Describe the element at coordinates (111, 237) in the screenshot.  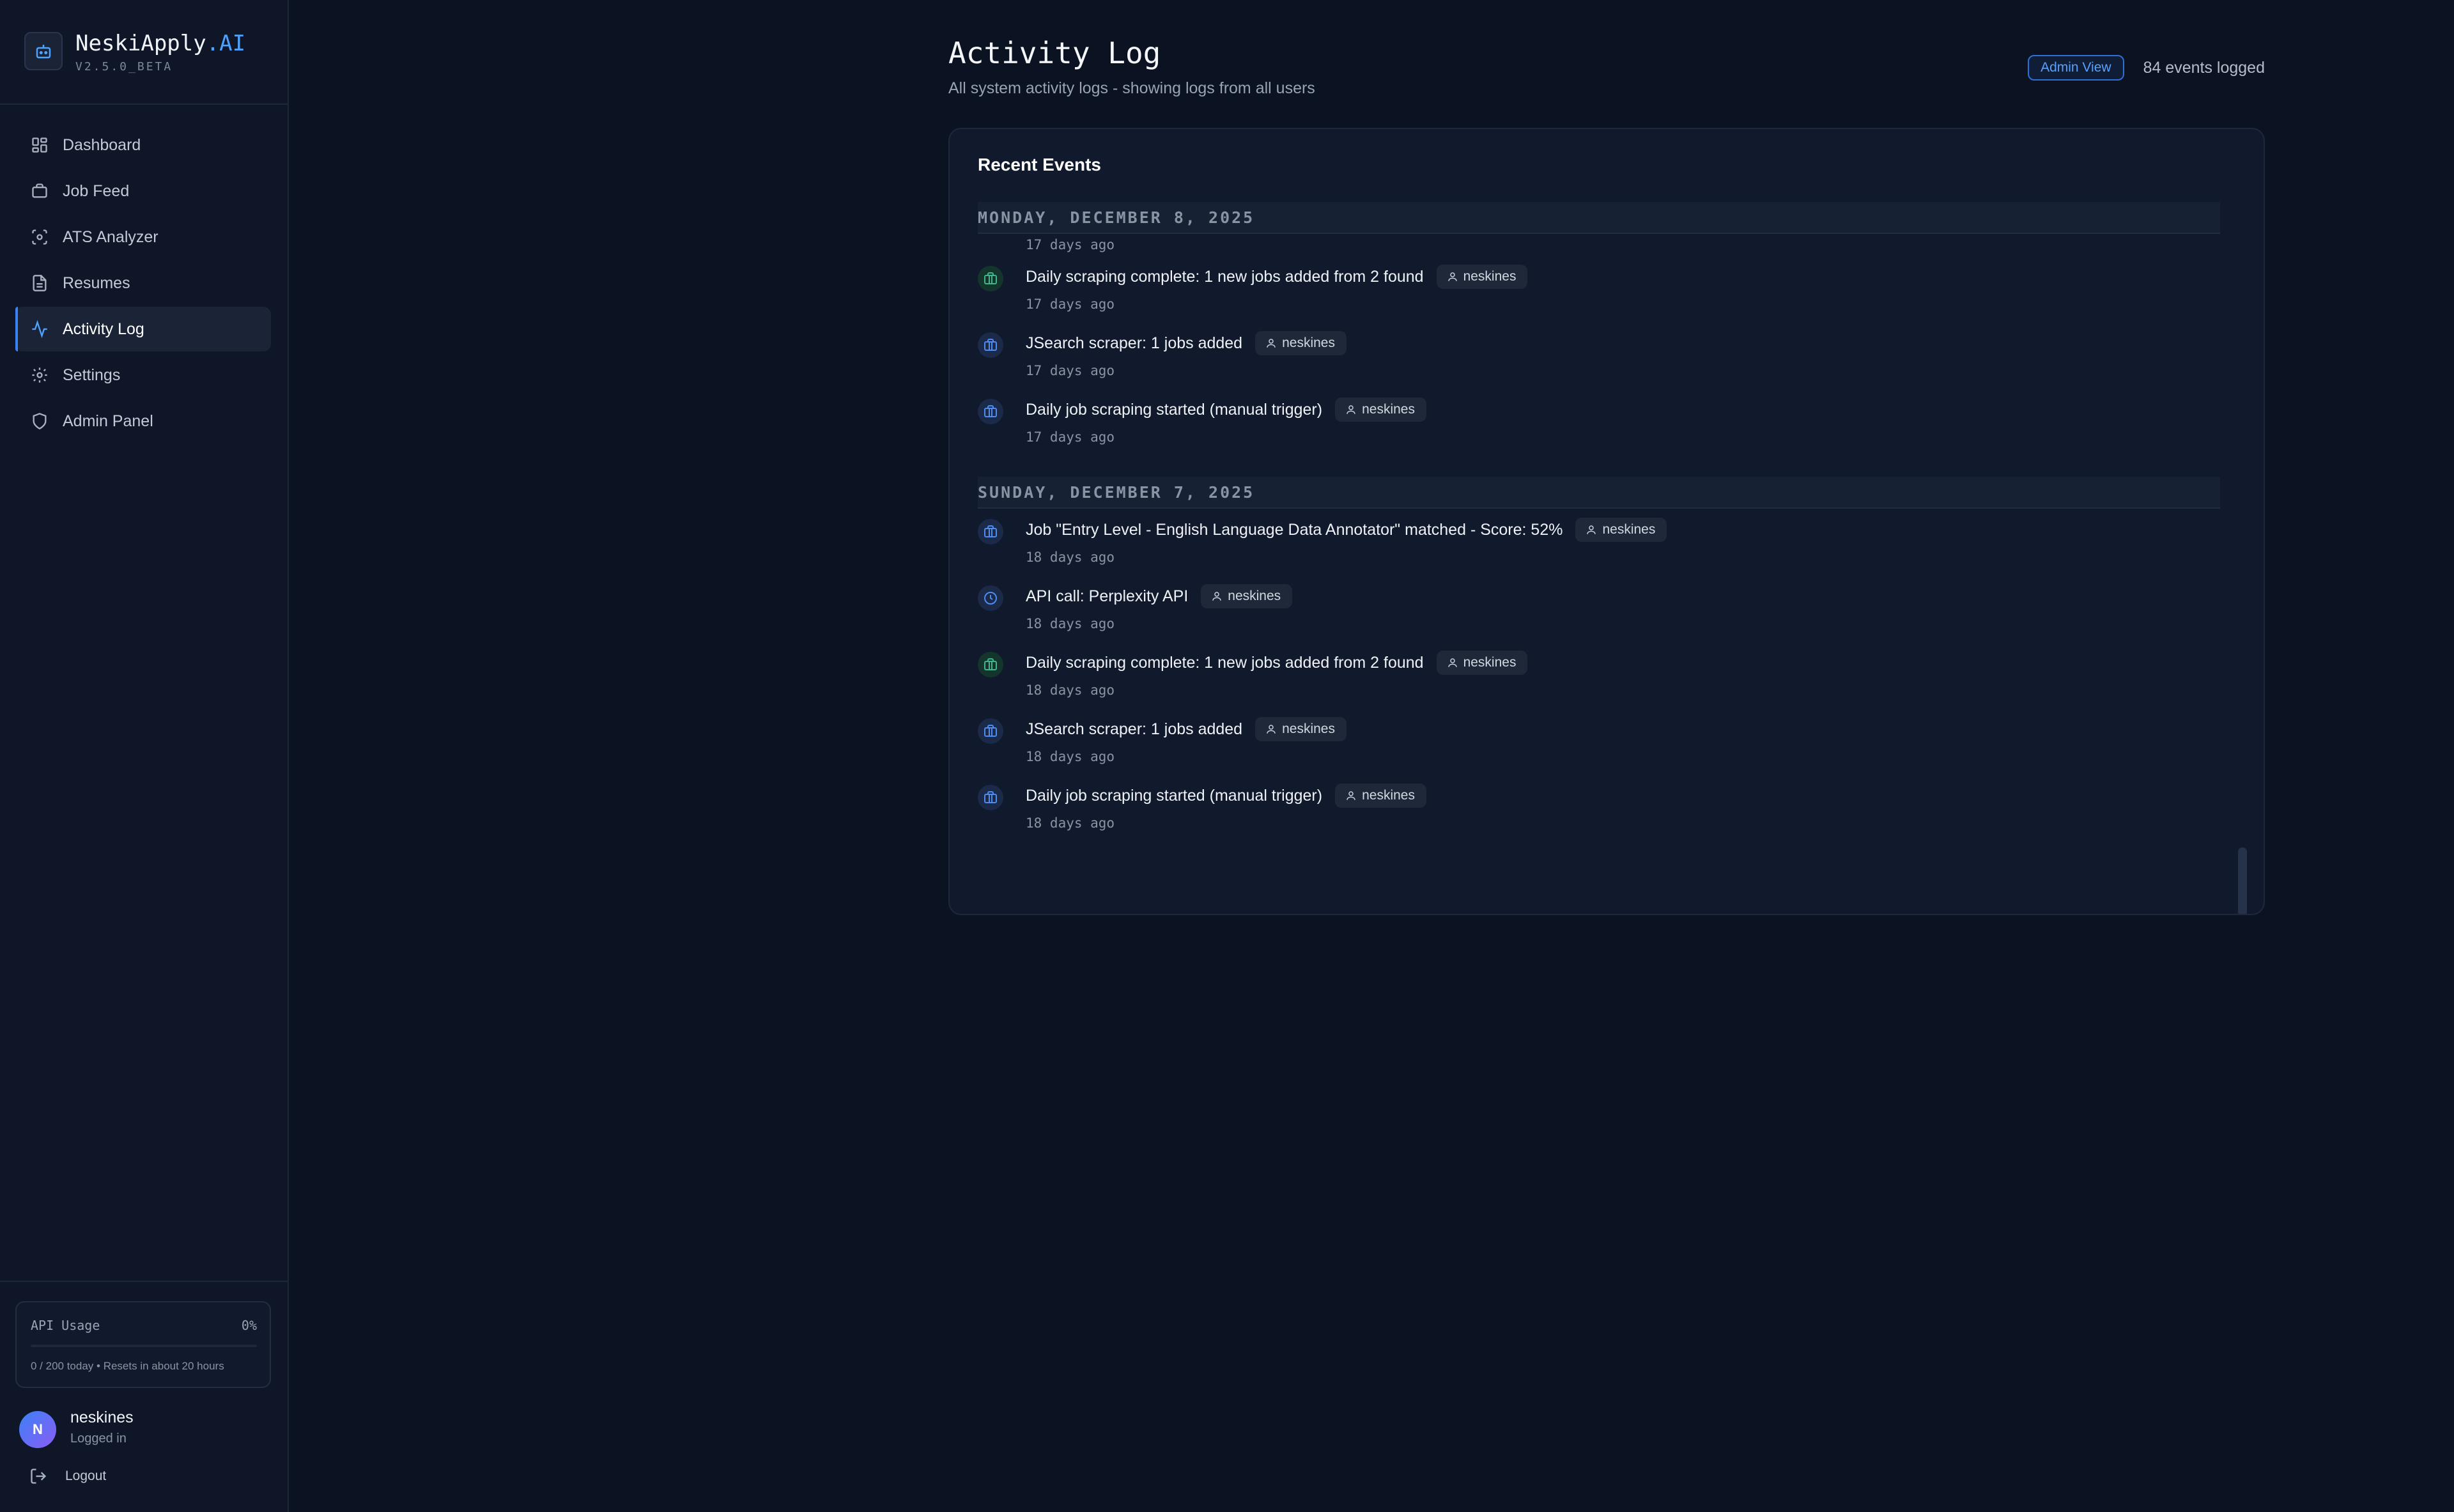
I see `sidebar-item-label: ATS Analyzer` at that location.